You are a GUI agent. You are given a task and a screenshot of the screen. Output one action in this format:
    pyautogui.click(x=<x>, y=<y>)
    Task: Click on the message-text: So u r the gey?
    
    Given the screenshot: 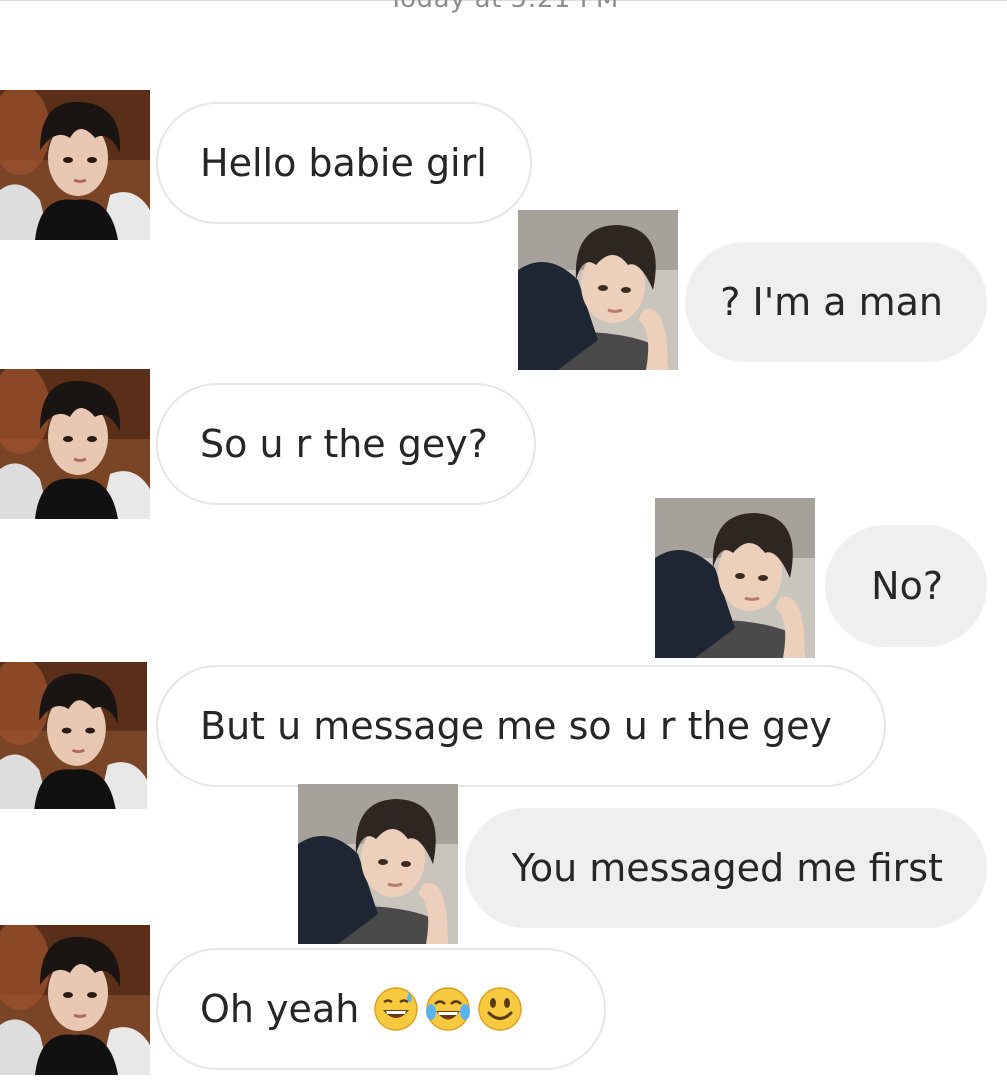 What is the action you would take?
    pyautogui.click(x=344, y=444)
    